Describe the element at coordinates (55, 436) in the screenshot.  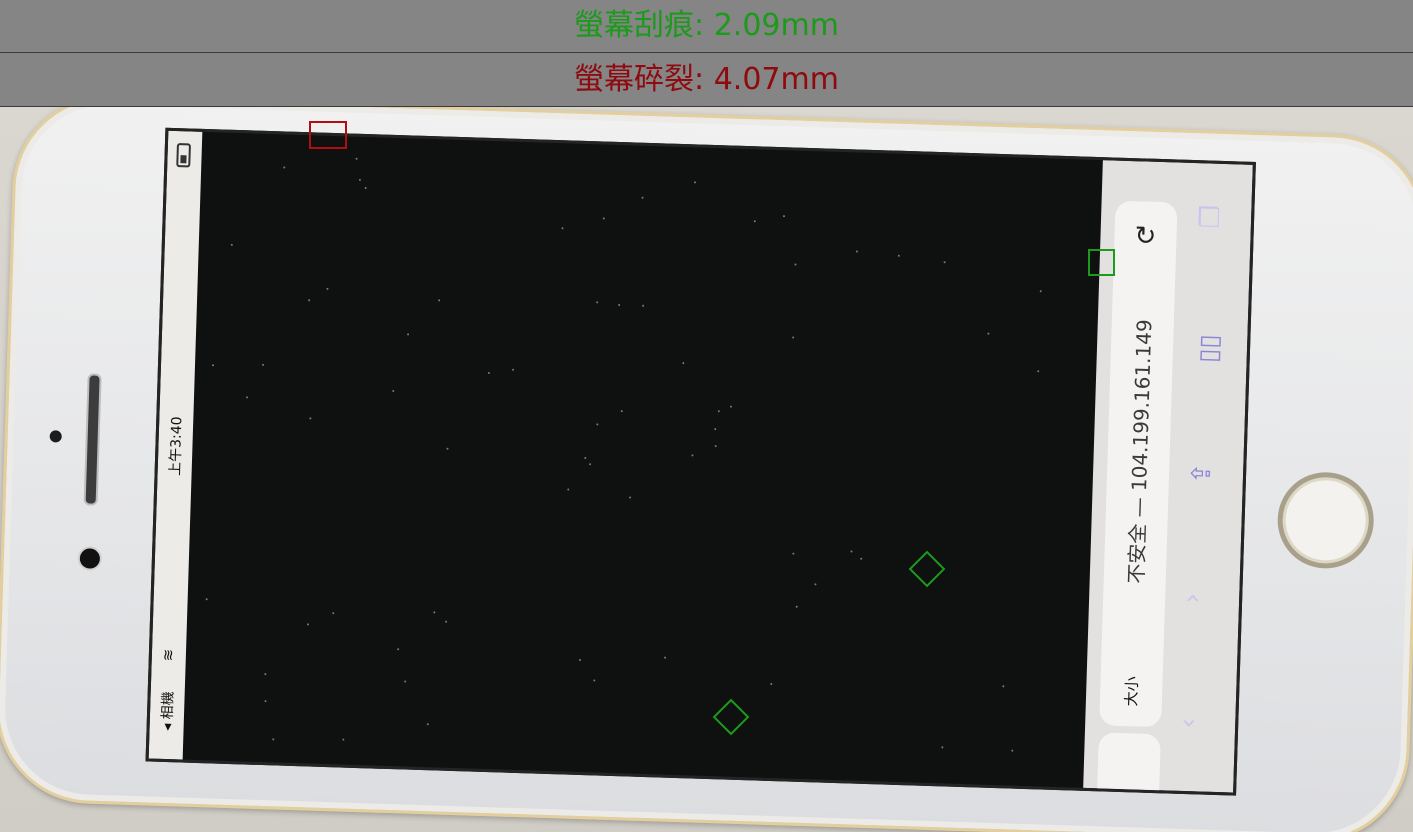
I see `sensor-dot` at that location.